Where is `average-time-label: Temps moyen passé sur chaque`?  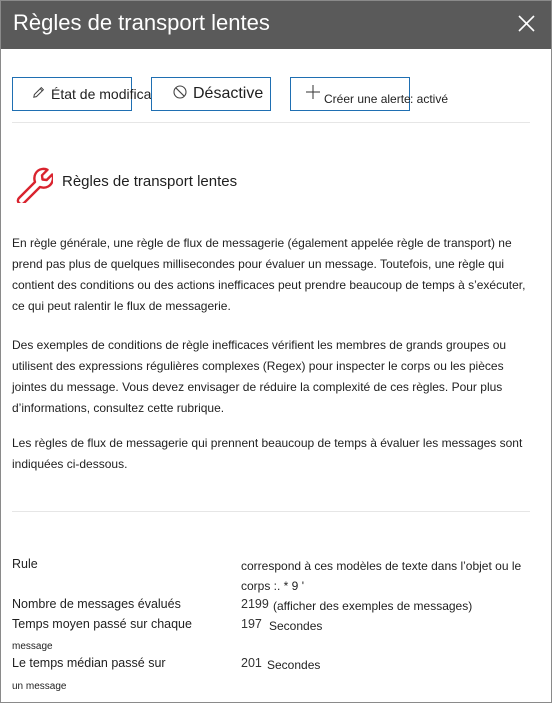 average-time-label: Temps moyen passé sur chaque is located at coordinates (102, 624).